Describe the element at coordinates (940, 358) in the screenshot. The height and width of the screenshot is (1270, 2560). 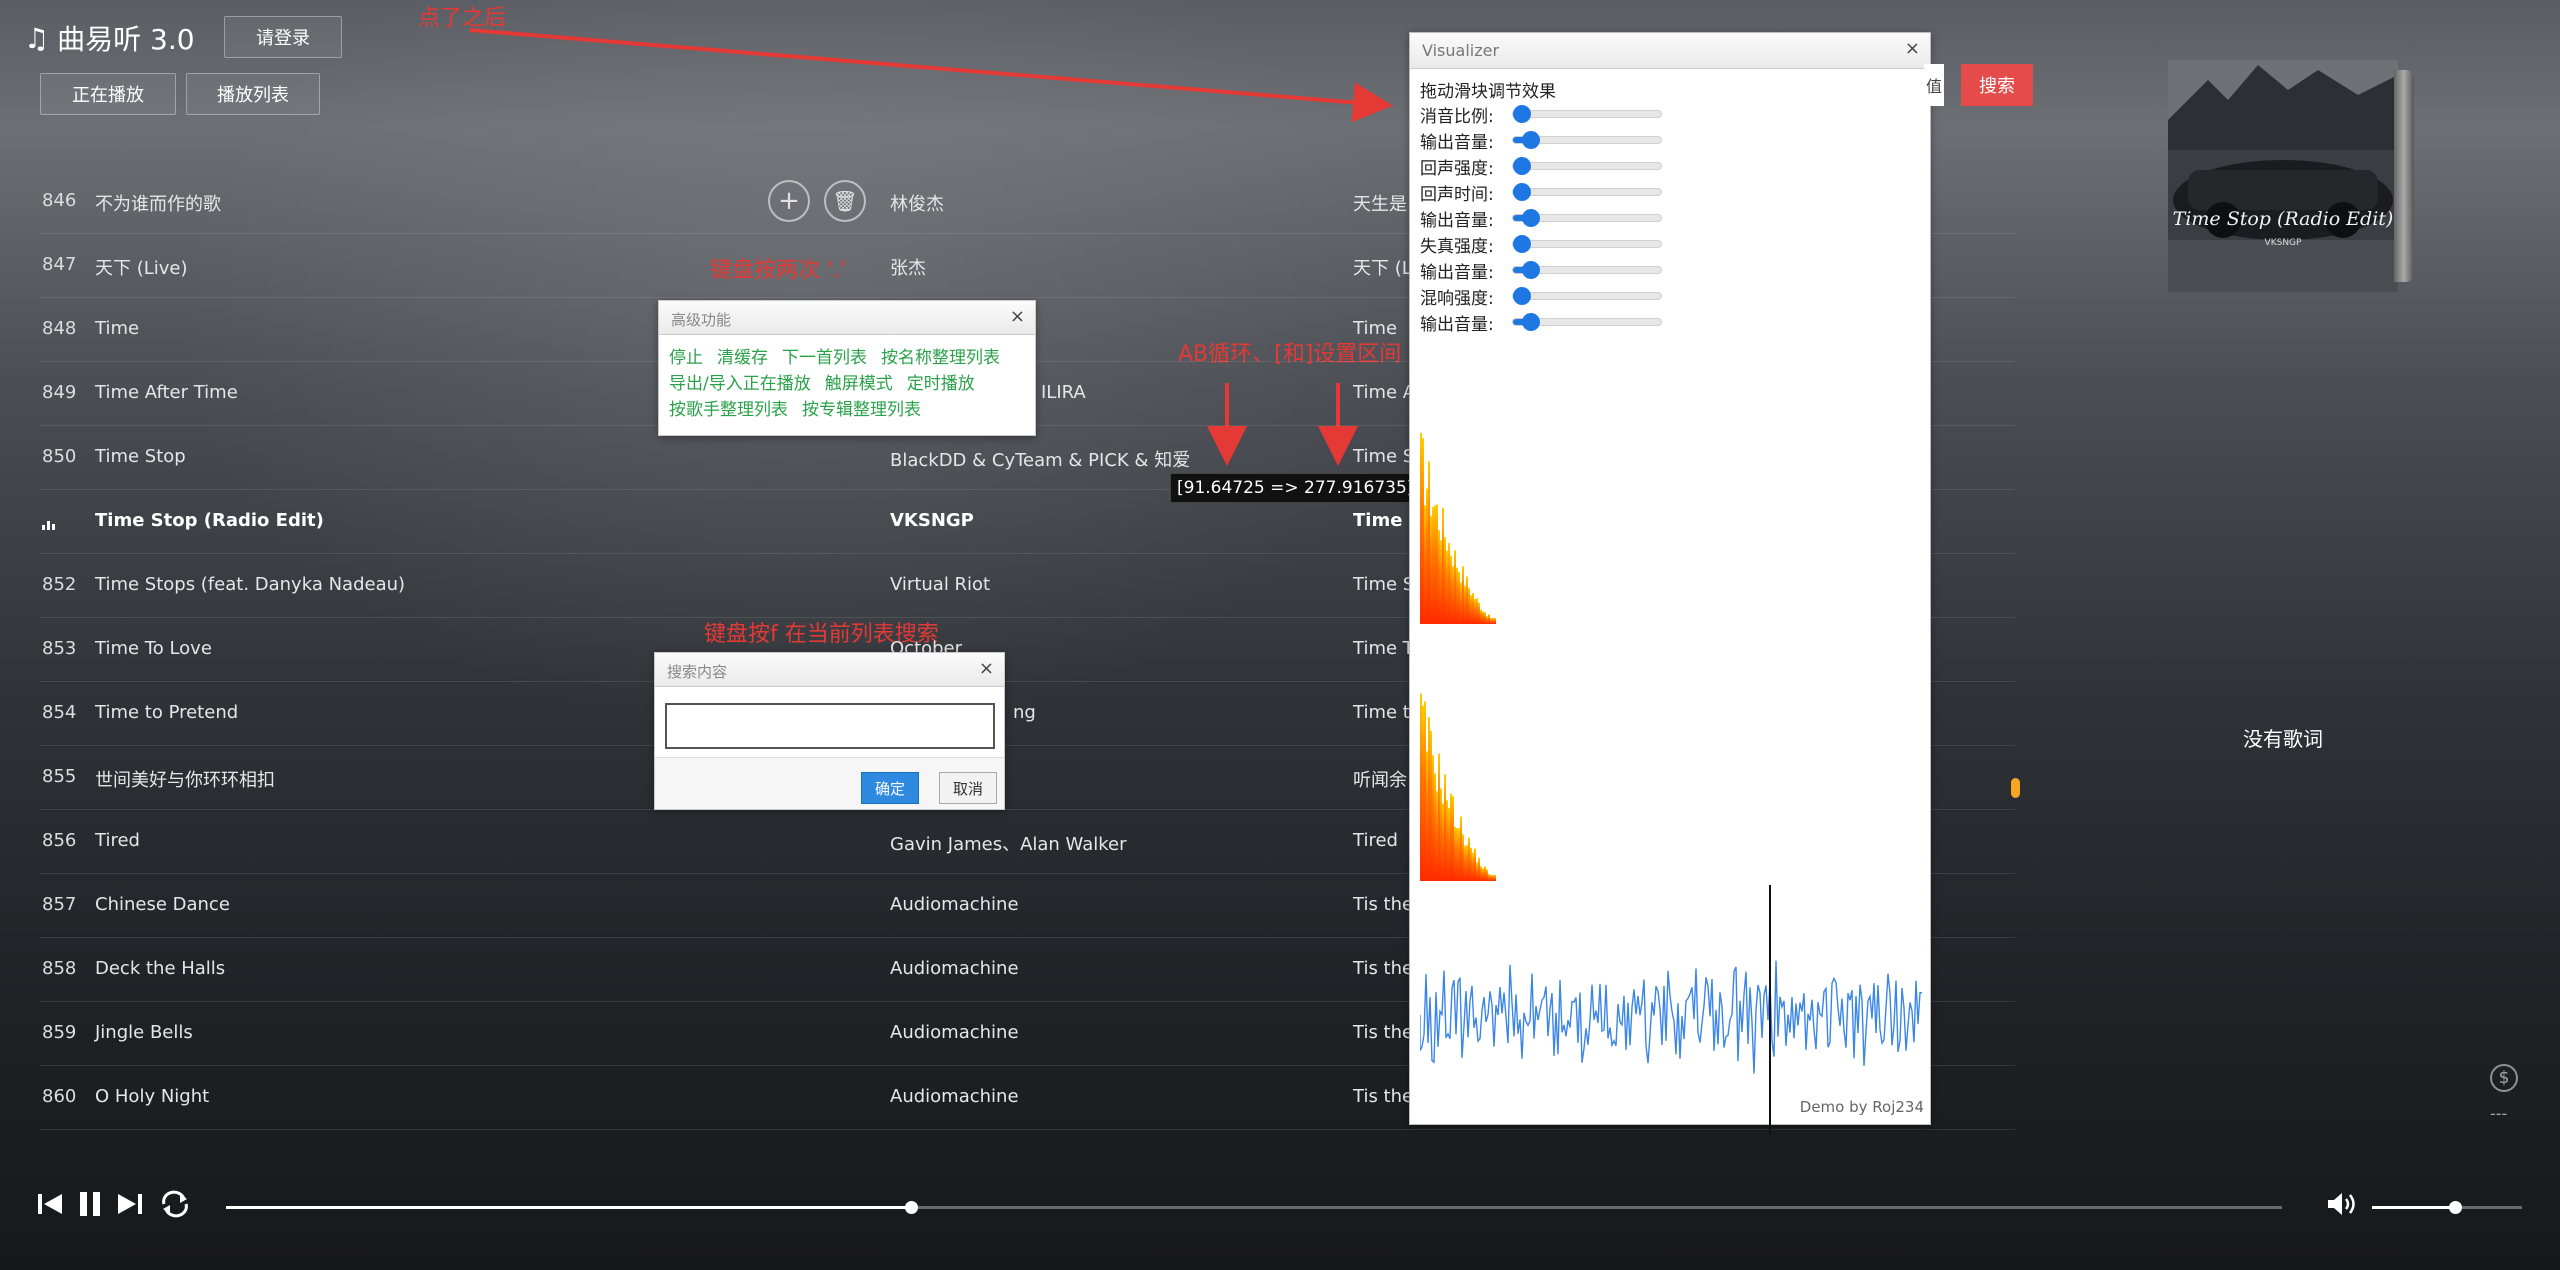
I see `link-sort-by-name: 按名称整理列表` at that location.